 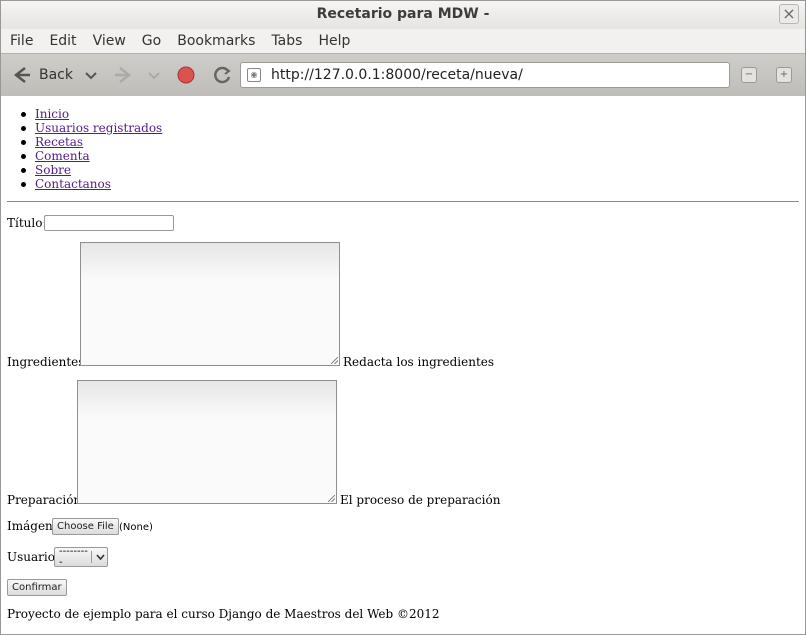 What do you see at coordinates (123, 75) in the screenshot?
I see `forward-arrow-icon` at bounding box center [123, 75].